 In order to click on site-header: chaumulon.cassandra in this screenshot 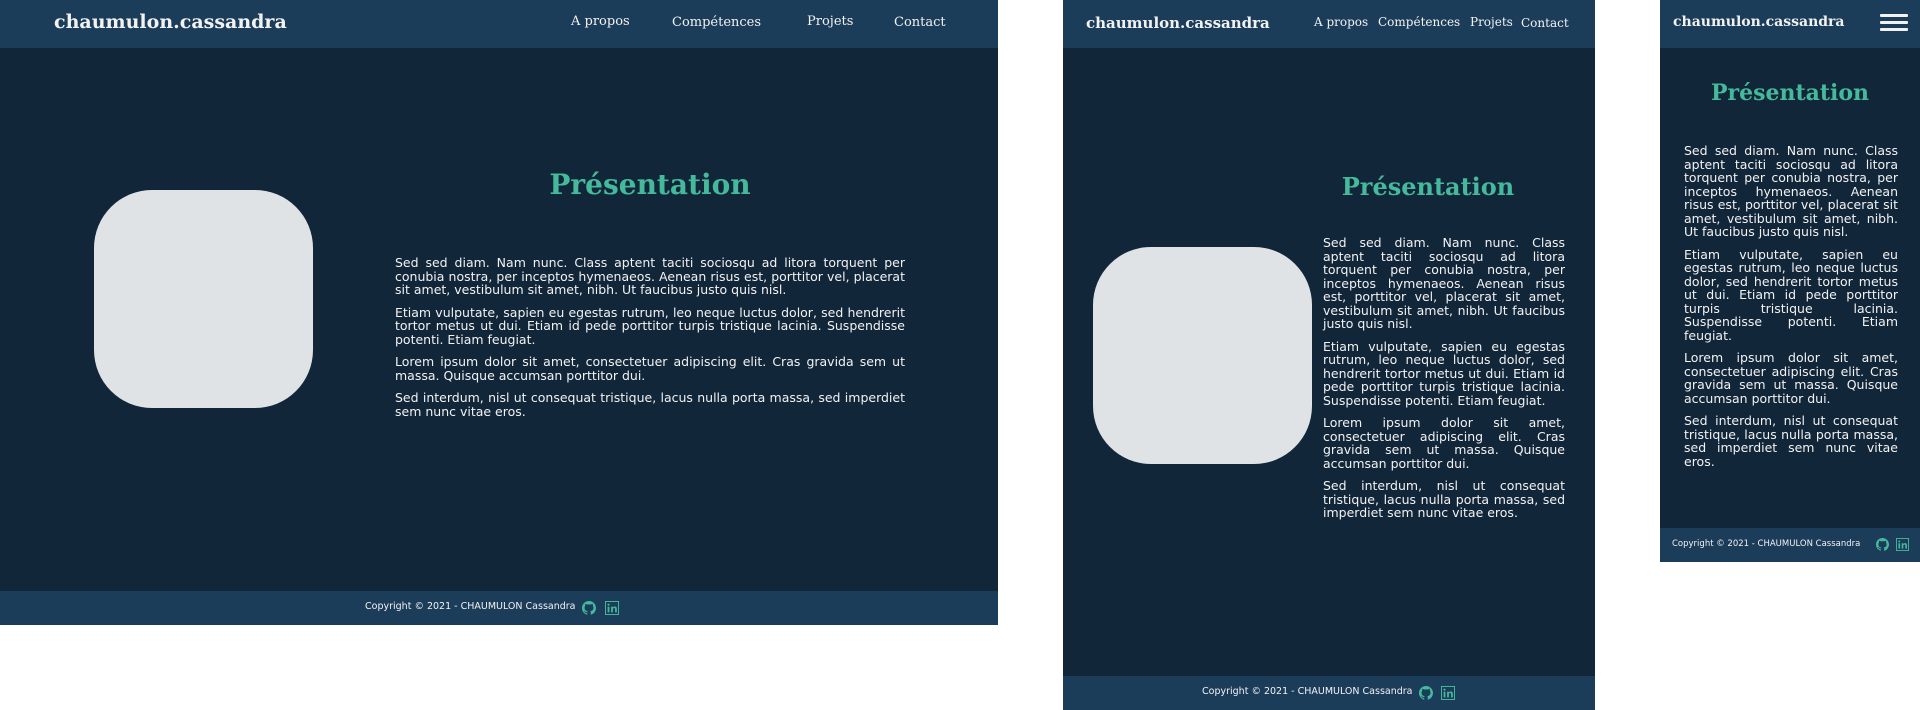, I will do `click(1790, 24)`.